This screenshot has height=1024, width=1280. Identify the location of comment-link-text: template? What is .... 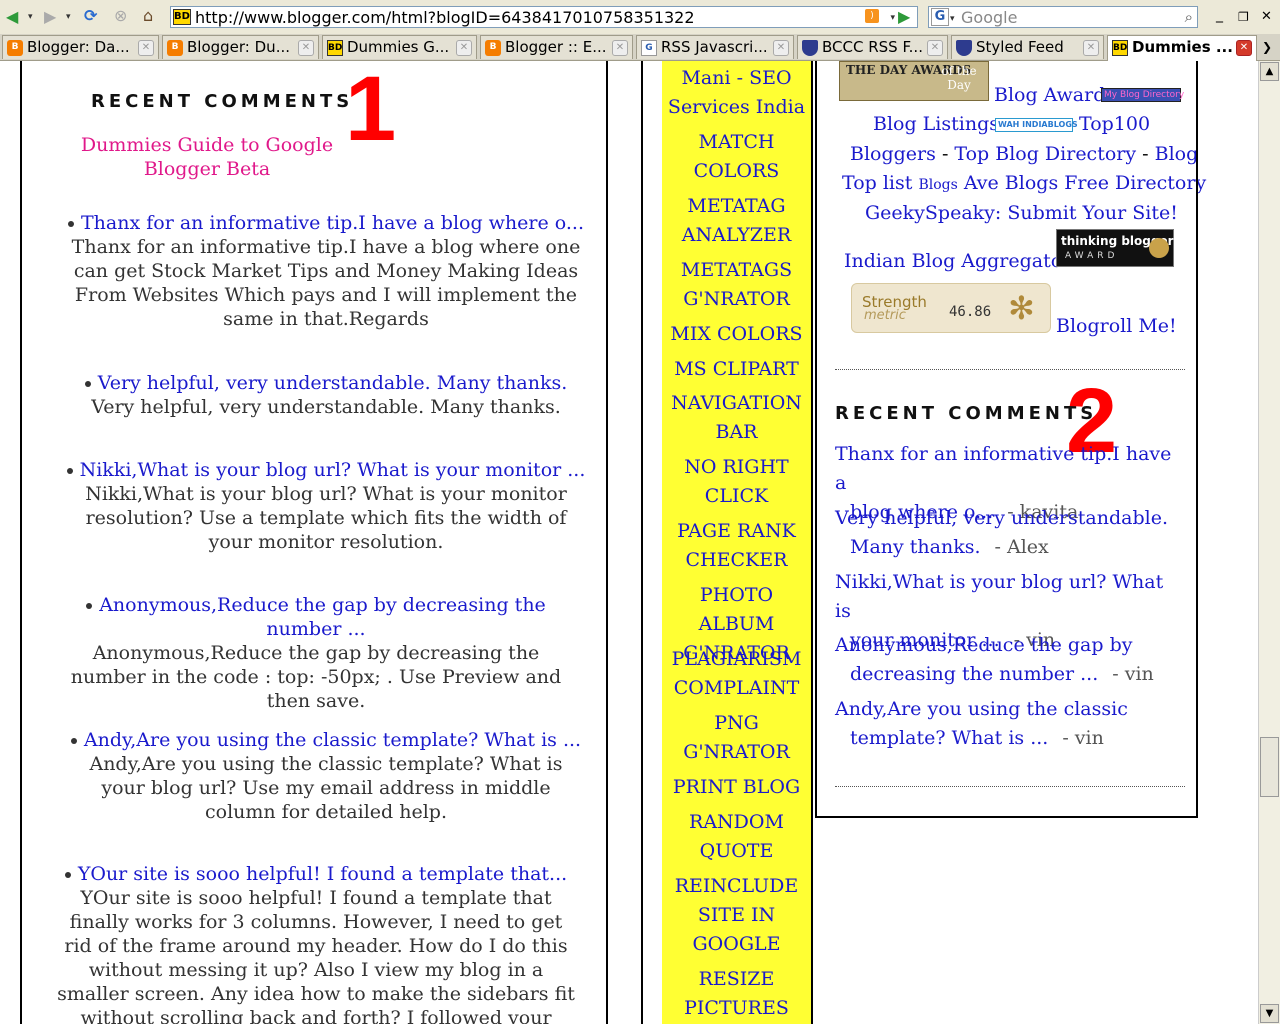
(949, 738).